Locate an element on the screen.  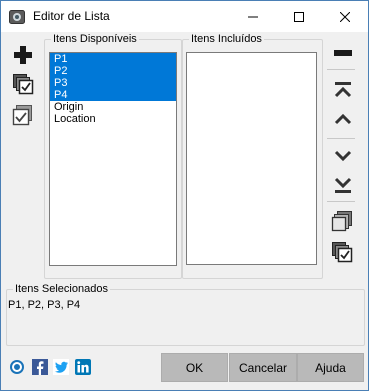
checklist-icon is located at coordinates (22, 115).